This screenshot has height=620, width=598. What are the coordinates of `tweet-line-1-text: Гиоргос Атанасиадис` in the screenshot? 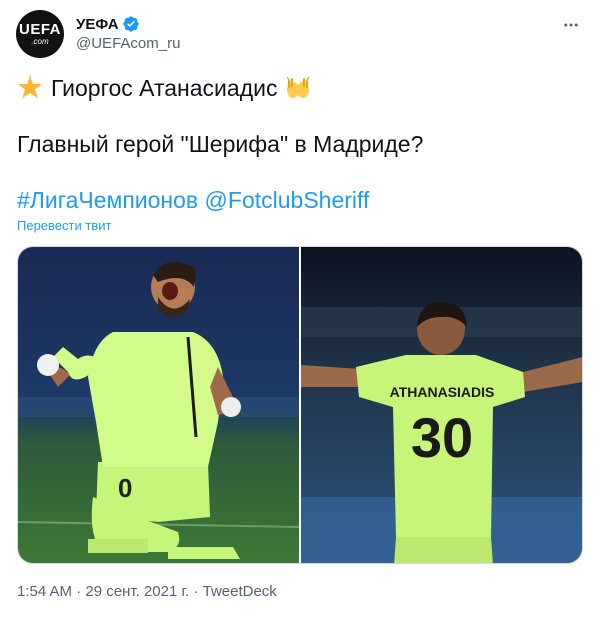 It's located at (164, 88).